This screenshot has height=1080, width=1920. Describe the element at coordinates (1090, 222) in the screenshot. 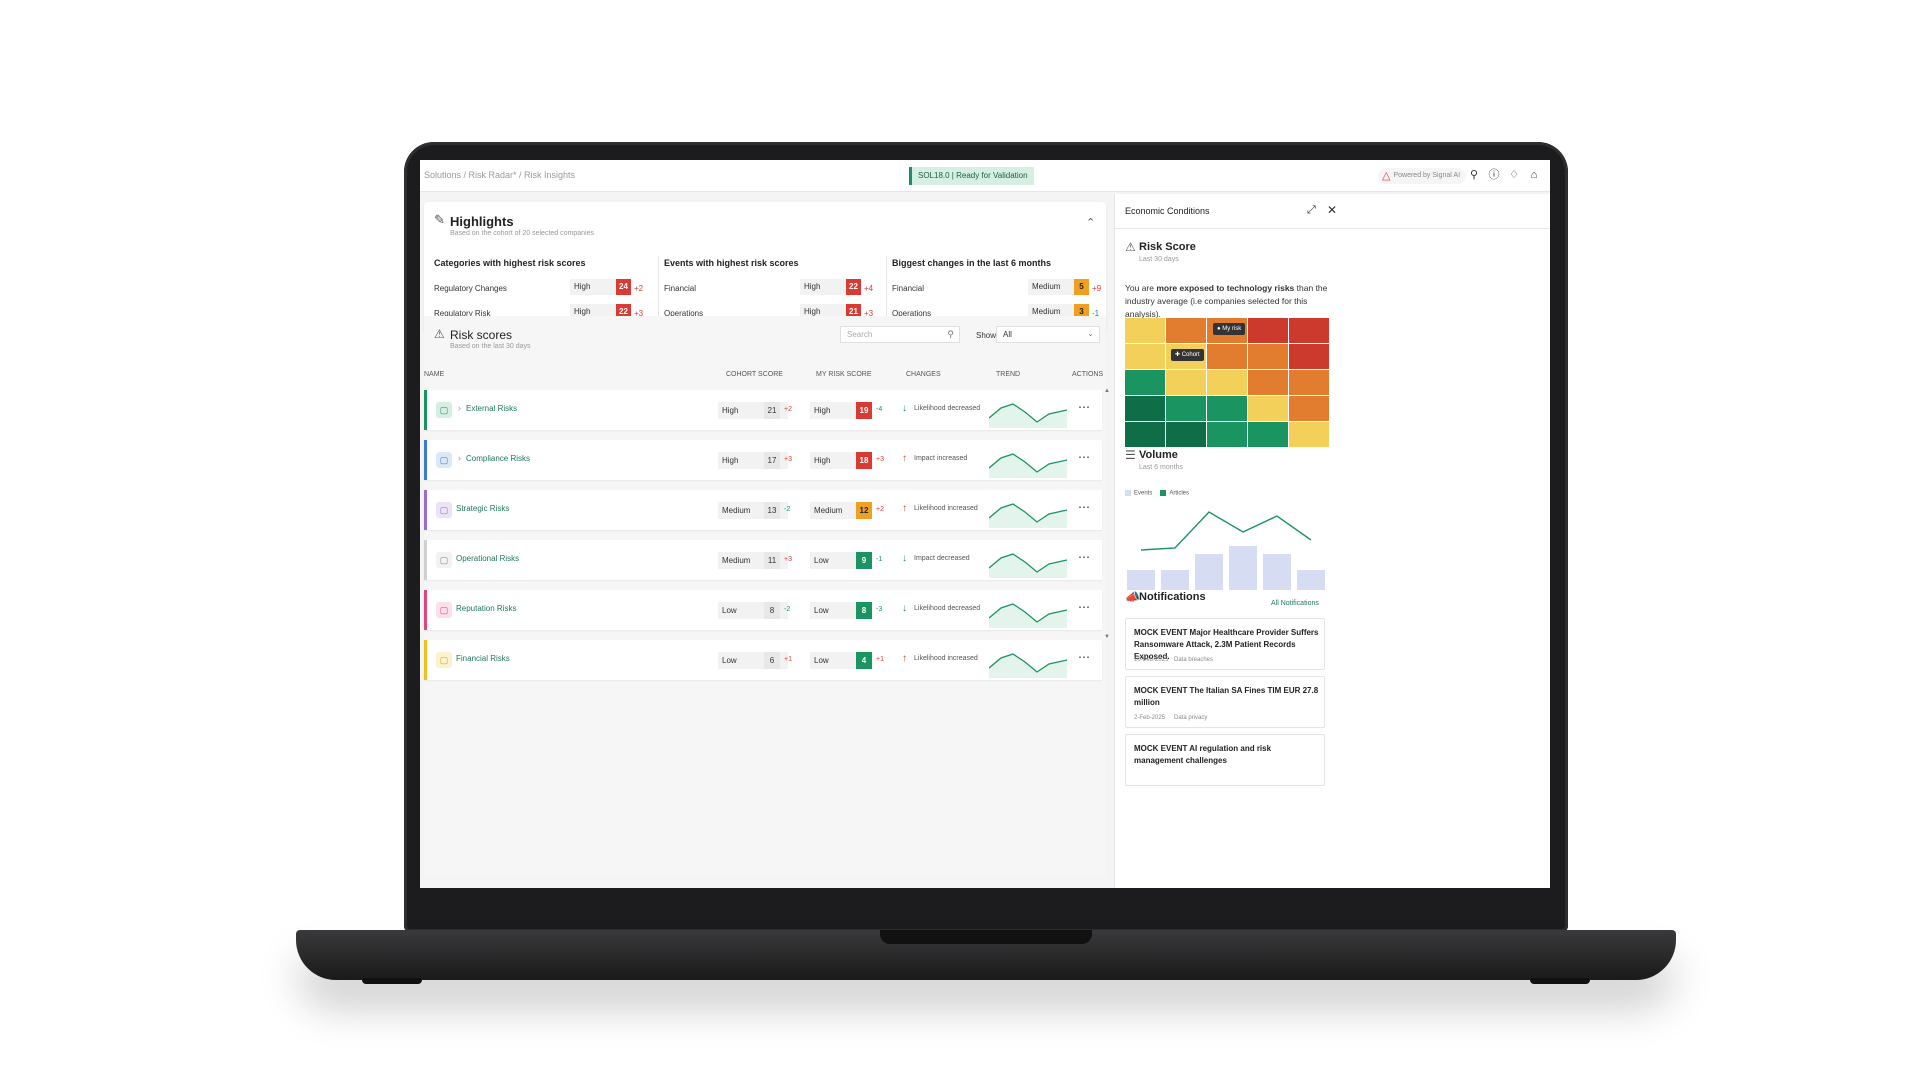

I see `collapse-chevron-icon: ⌃` at that location.